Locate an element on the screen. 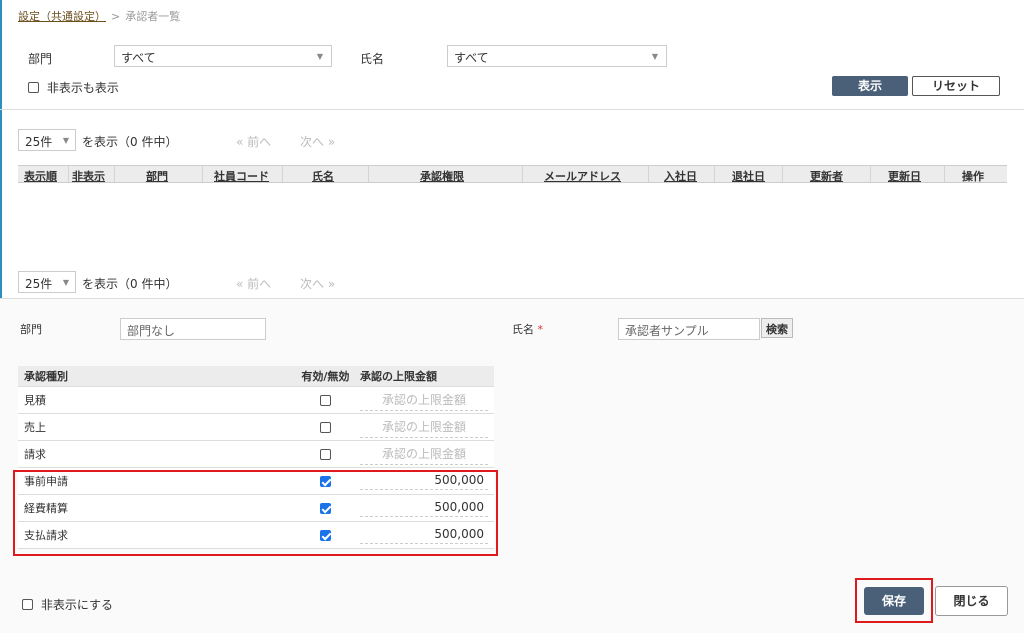 The width and height of the screenshot is (1024, 633). approval-table-header: 承認種別 有効/無効 承認の上限金額 is located at coordinates (256, 376).